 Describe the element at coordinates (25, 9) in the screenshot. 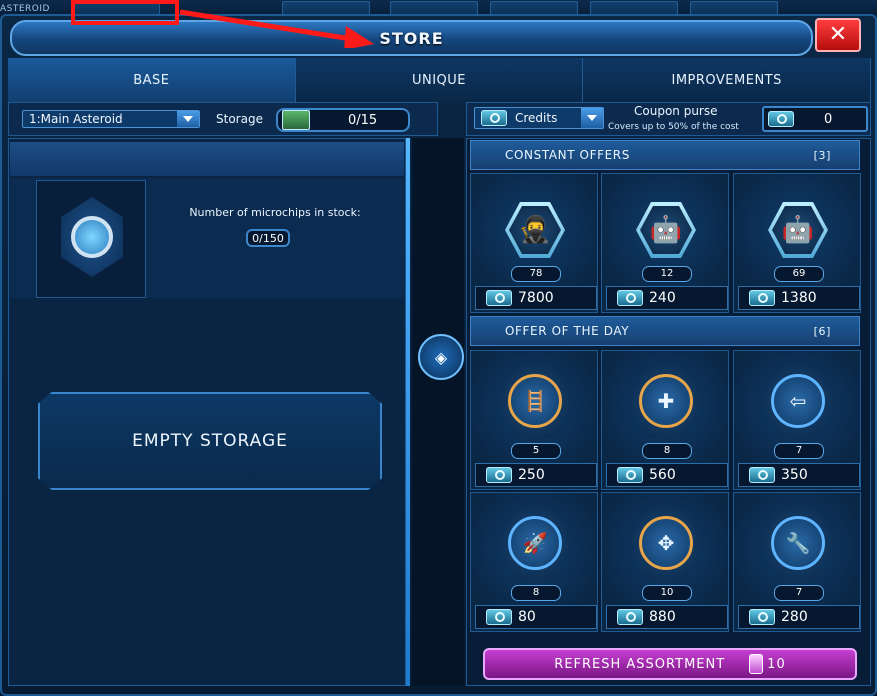

I see `asteroid-tag: ASTEROID` at that location.